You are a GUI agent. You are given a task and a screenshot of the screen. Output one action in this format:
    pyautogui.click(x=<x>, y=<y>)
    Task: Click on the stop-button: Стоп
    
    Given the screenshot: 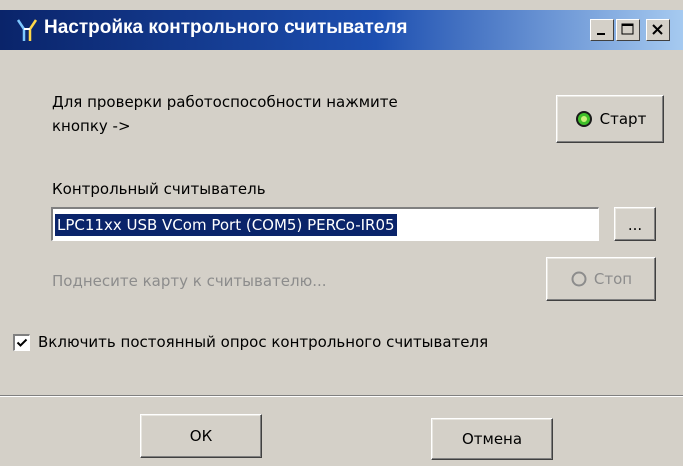 What is the action you would take?
    pyautogui.click(x=601, y=279)
    